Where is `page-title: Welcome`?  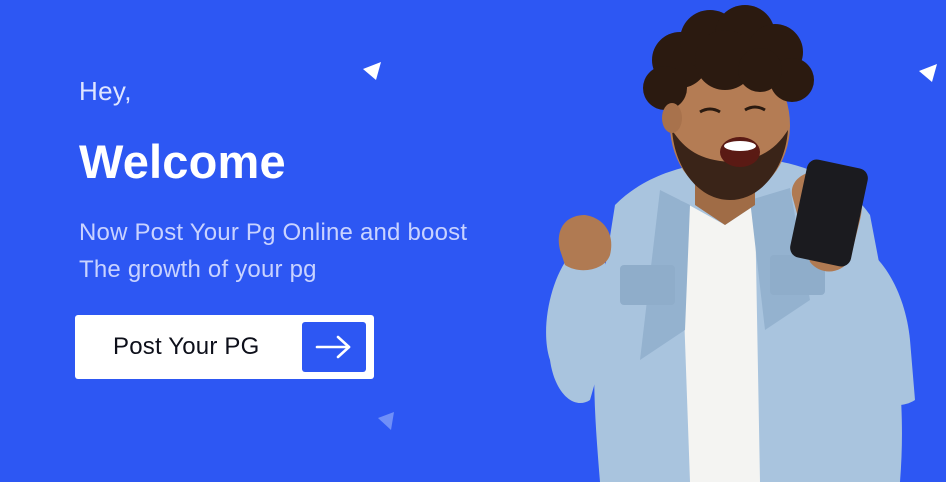
page-title: Welcome is located at coordinates (182, 161).